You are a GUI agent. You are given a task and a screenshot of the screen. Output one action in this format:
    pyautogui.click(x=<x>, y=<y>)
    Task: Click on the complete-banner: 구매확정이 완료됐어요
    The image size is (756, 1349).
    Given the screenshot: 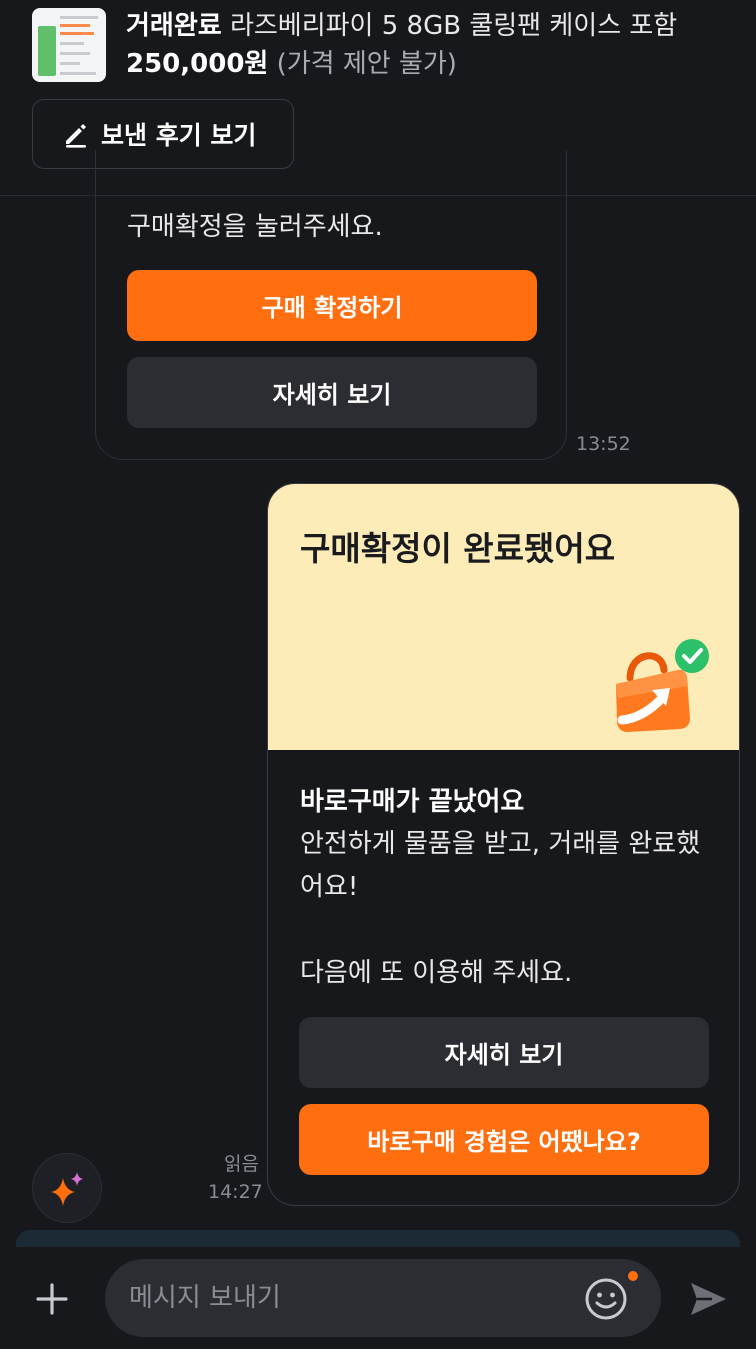 What is the action you would take?
    pyautogui.click(x=503, y=617)
    